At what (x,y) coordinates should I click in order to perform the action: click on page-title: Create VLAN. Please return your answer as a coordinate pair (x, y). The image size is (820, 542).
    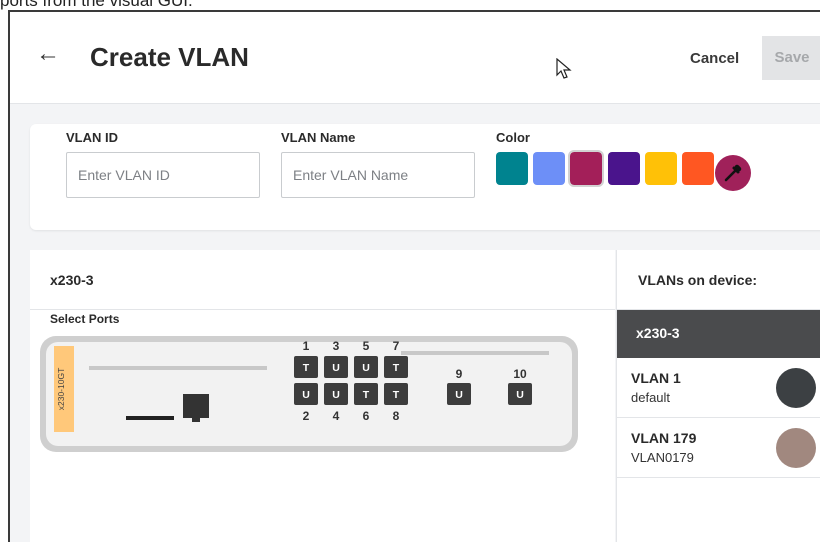
    Looking at the image, I should click on (169, 57).